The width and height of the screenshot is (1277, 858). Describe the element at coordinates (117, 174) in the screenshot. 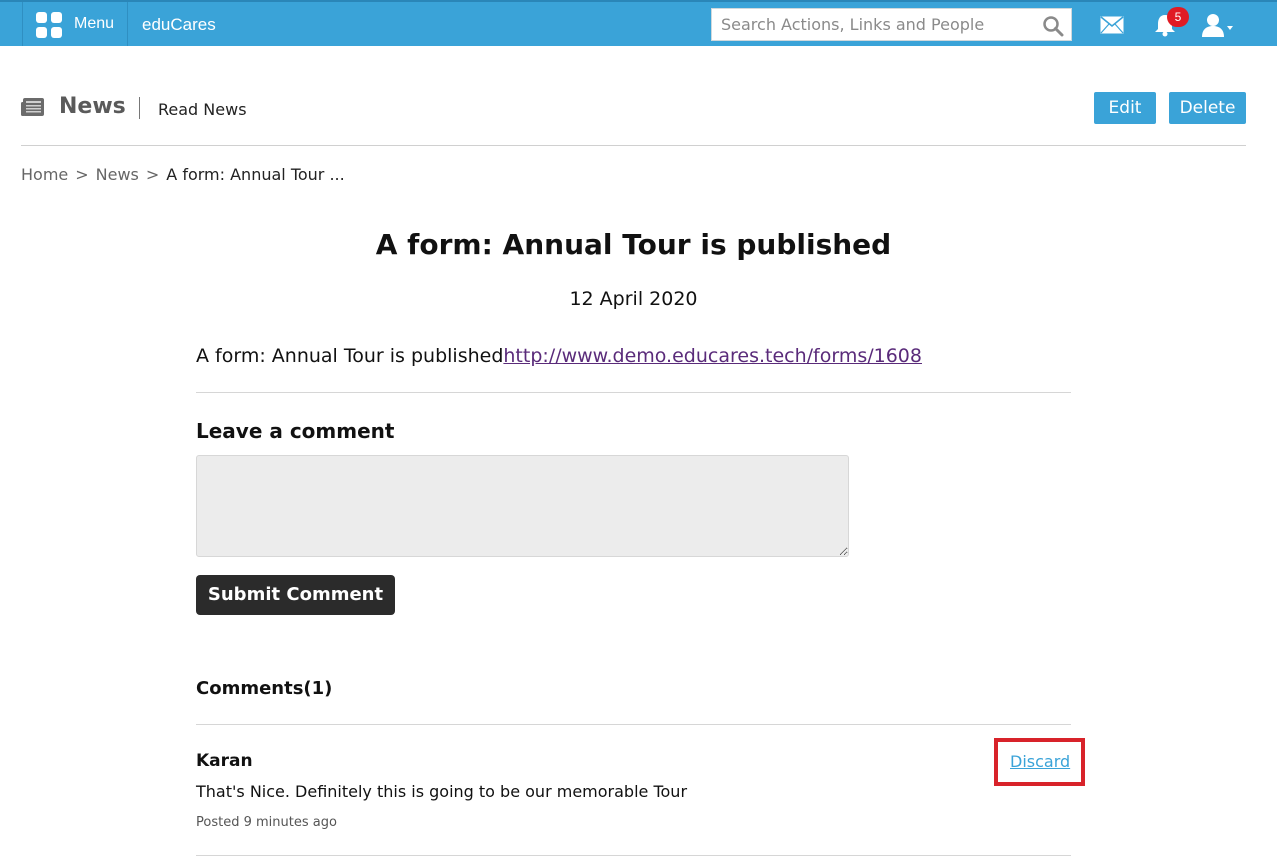

I see `breadcrumb-news: News` at that location.